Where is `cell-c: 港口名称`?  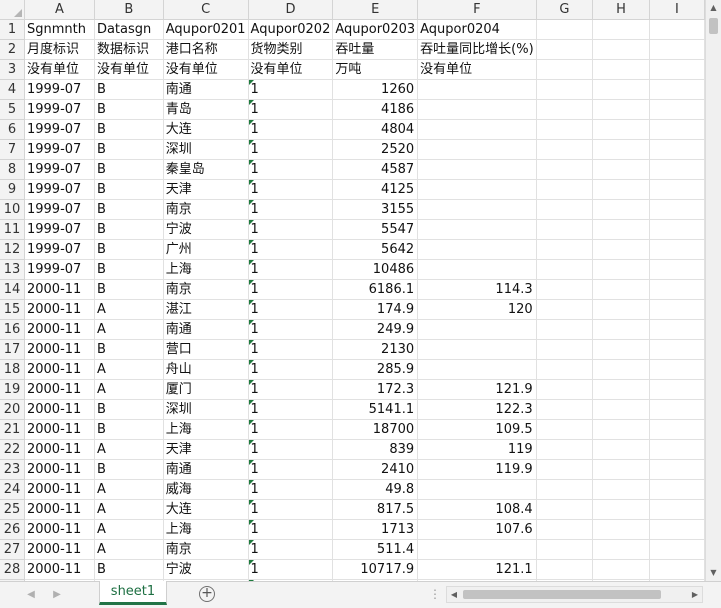 cell-c: 港口名称 is located at coordinates (206, 49).